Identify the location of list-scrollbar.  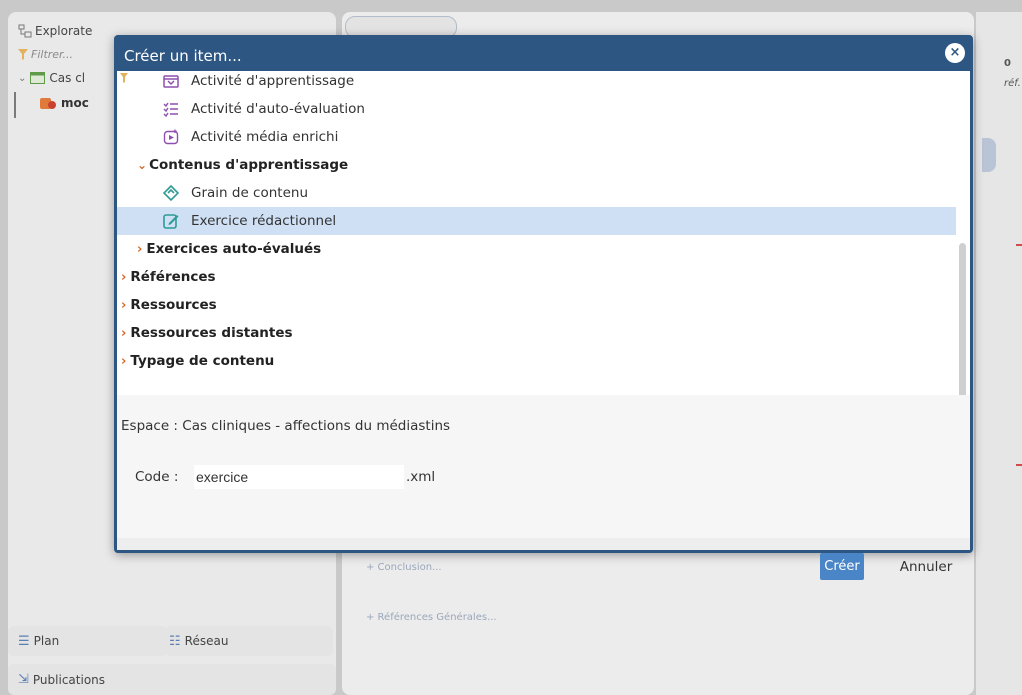
(962, 319).